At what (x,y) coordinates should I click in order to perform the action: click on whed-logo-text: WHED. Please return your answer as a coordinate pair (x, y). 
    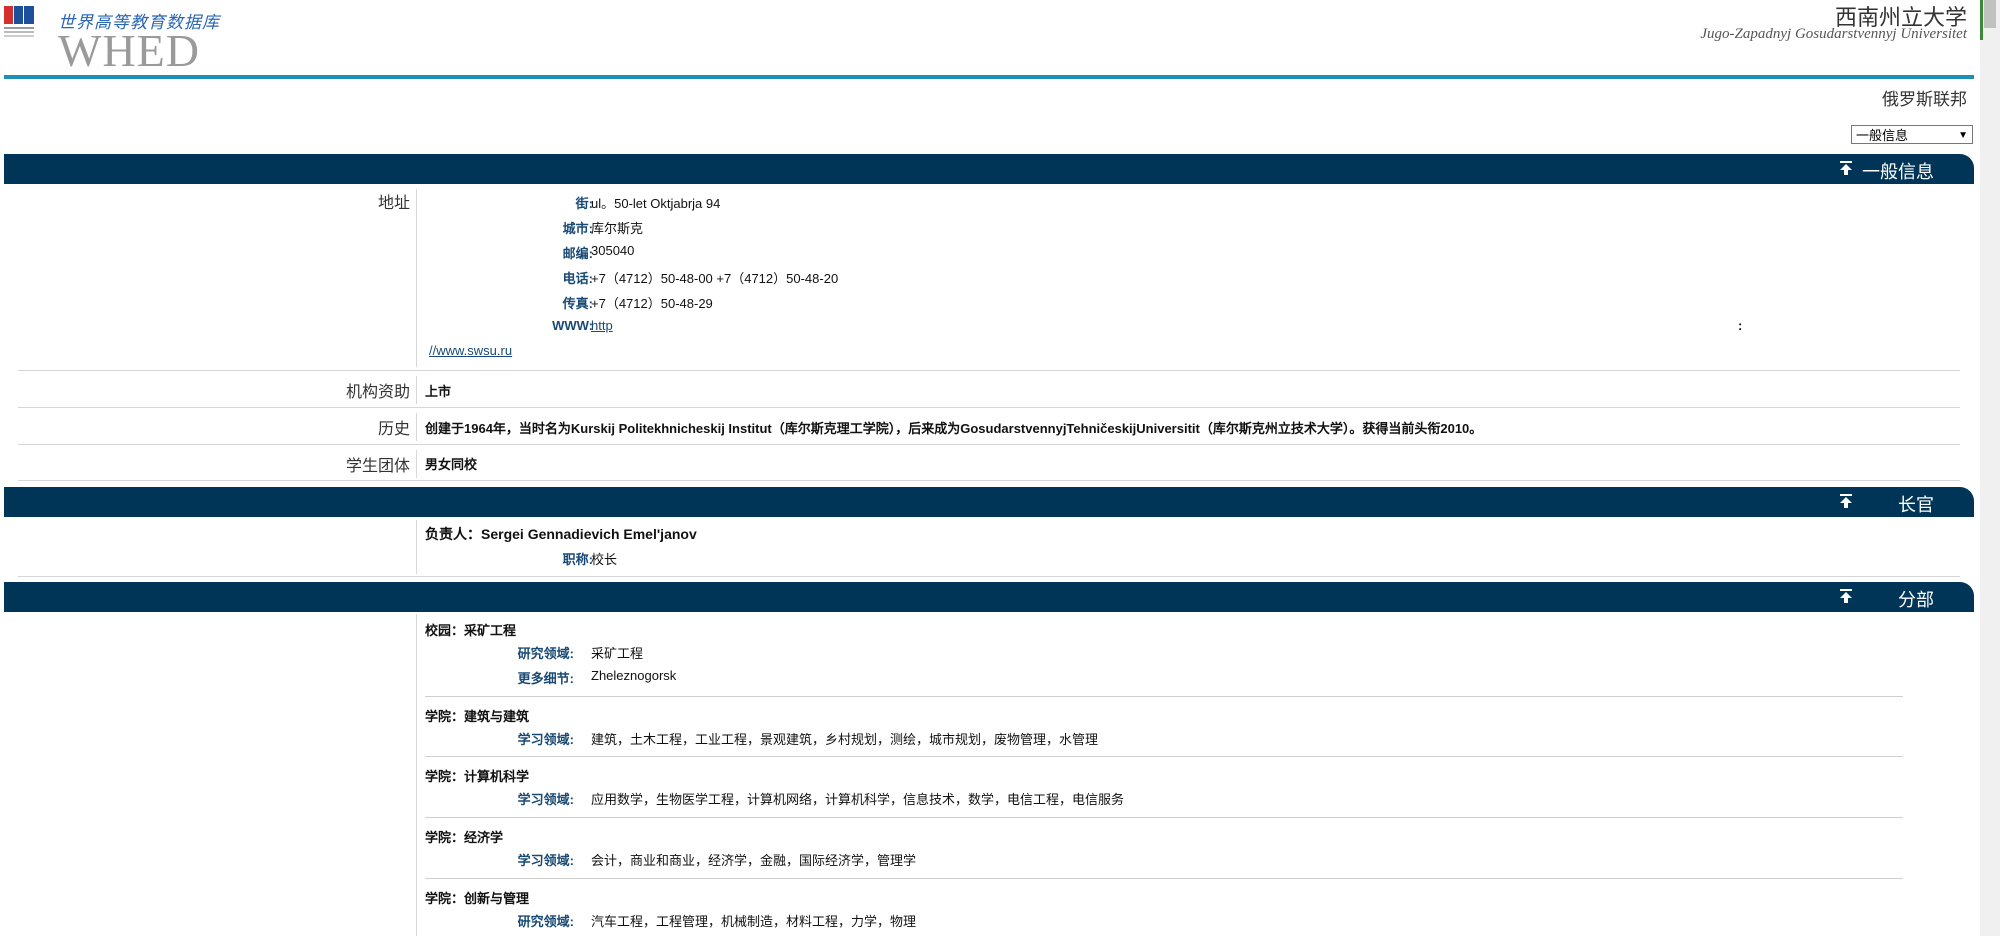
    Looking at the image, I should click on (129, 50).